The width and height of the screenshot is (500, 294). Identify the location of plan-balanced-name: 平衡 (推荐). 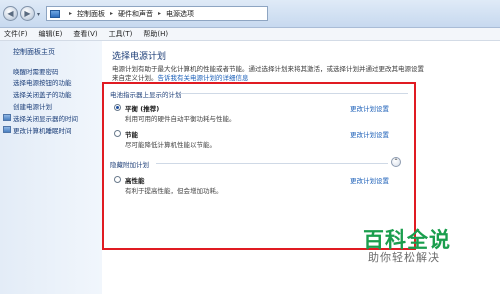
(142, 108).